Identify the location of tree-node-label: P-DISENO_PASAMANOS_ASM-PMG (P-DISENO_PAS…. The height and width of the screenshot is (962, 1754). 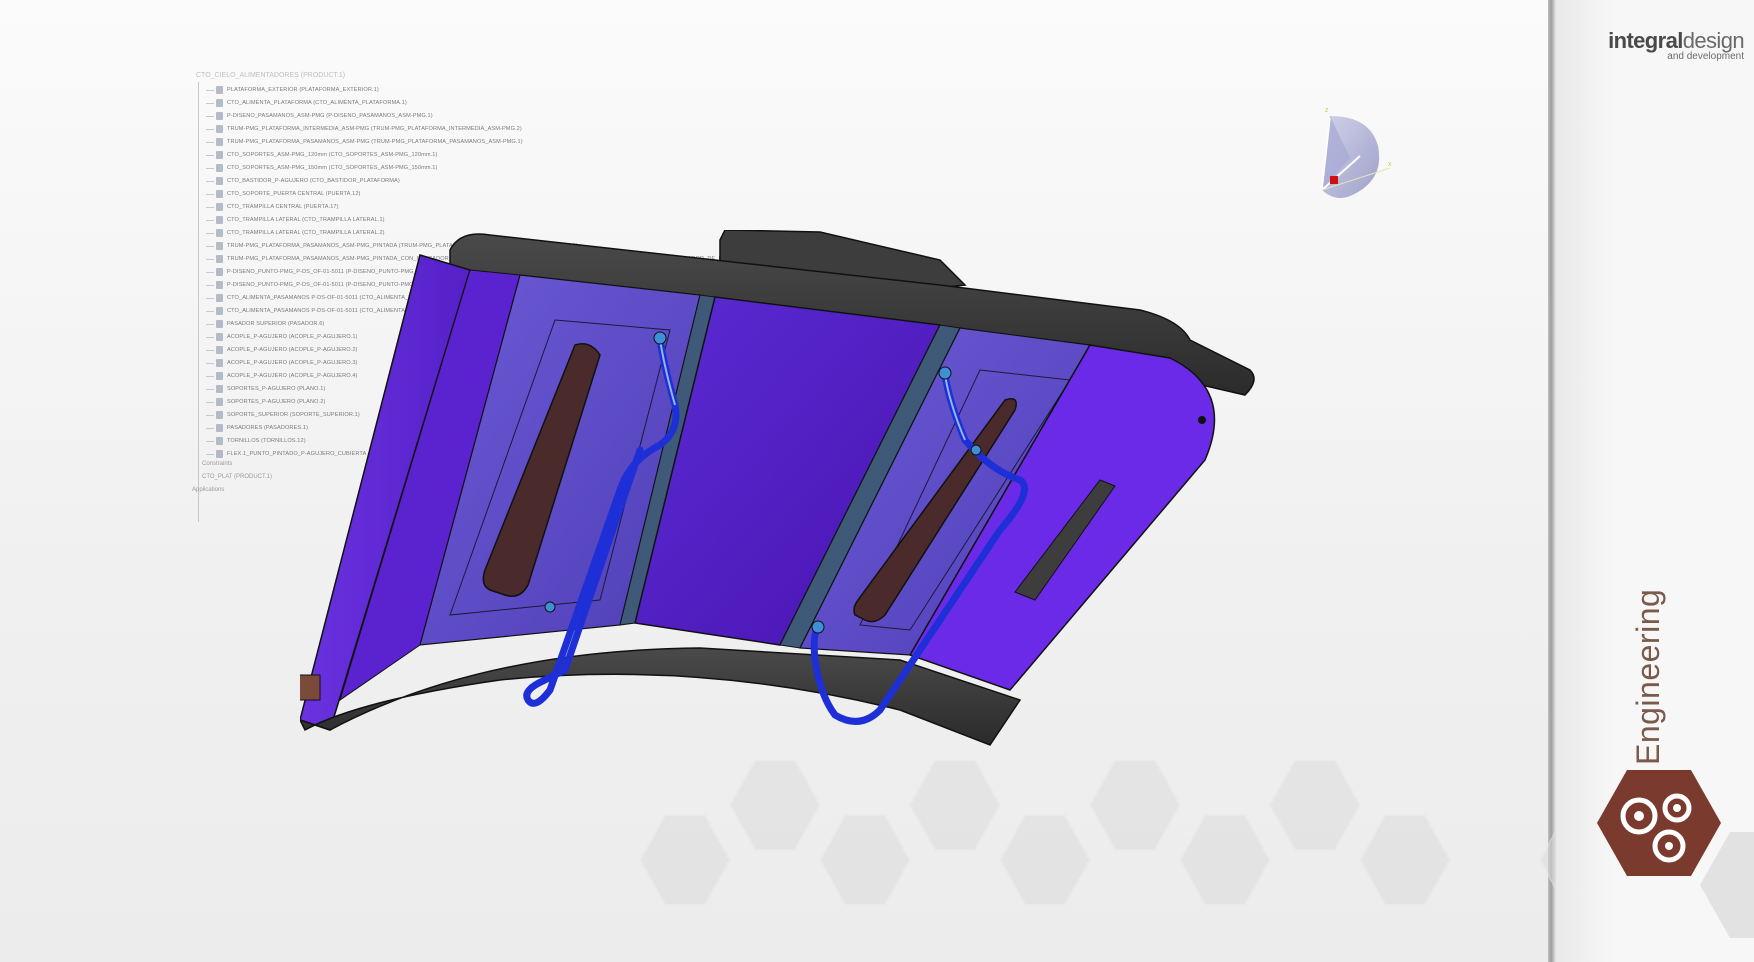
(330, 116).